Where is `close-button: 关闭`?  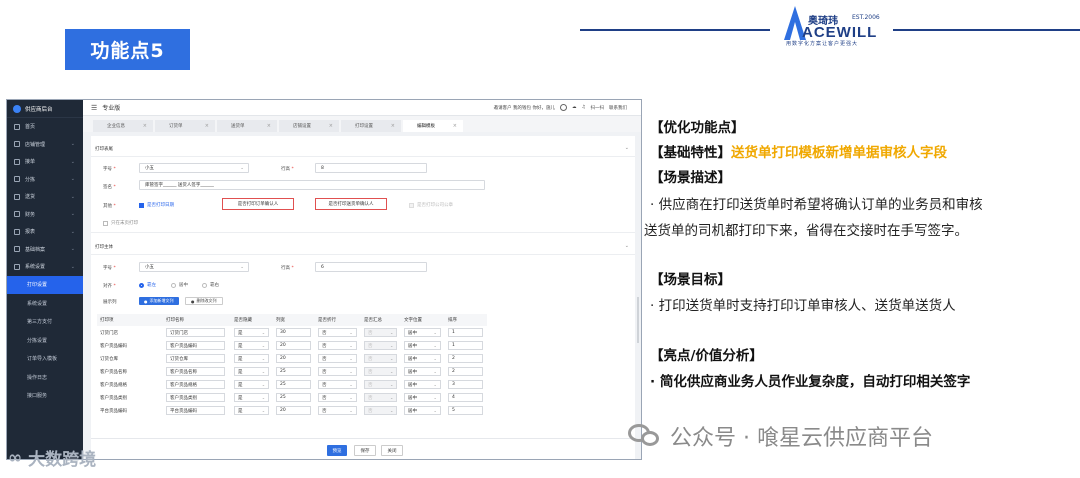
close-button: 关闭 is located at coordinates (392, 450).